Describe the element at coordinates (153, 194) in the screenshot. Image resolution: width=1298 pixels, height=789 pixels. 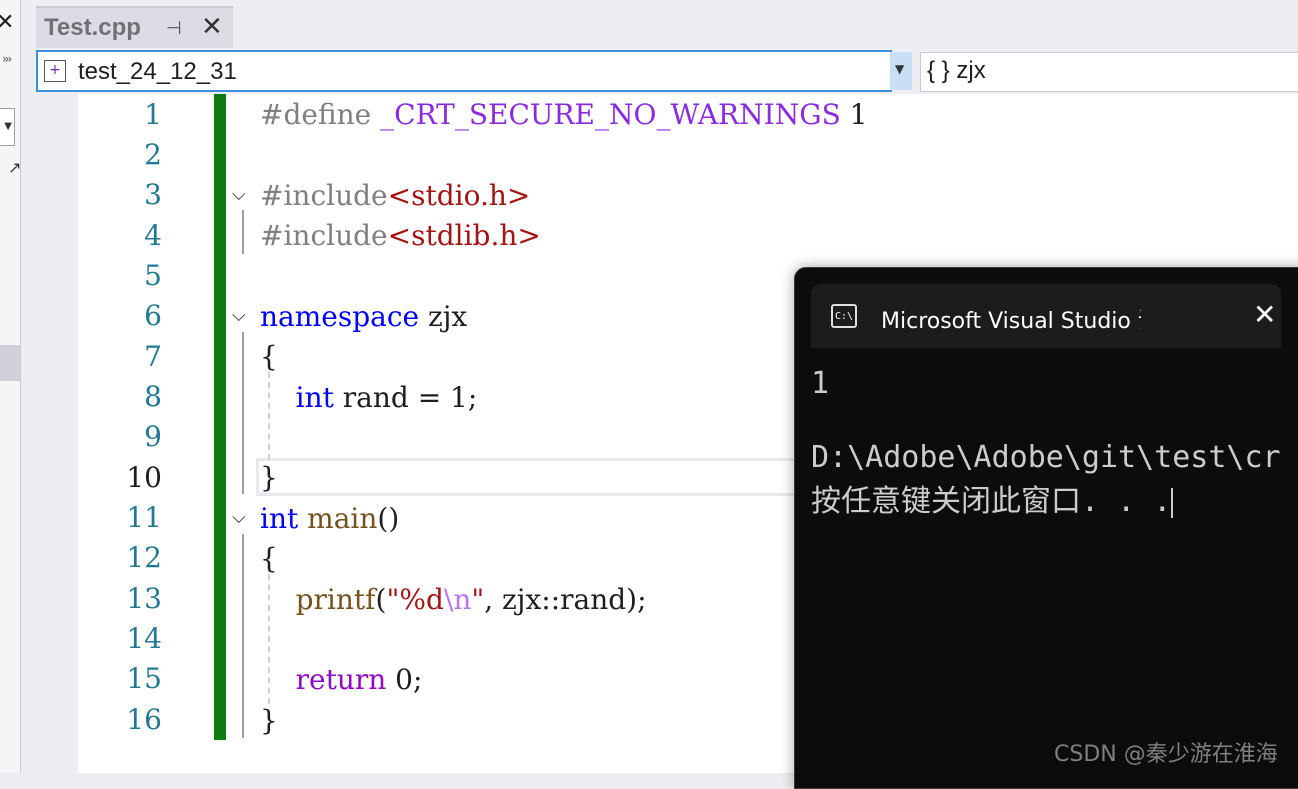
I see `line-number: 3` at that location.